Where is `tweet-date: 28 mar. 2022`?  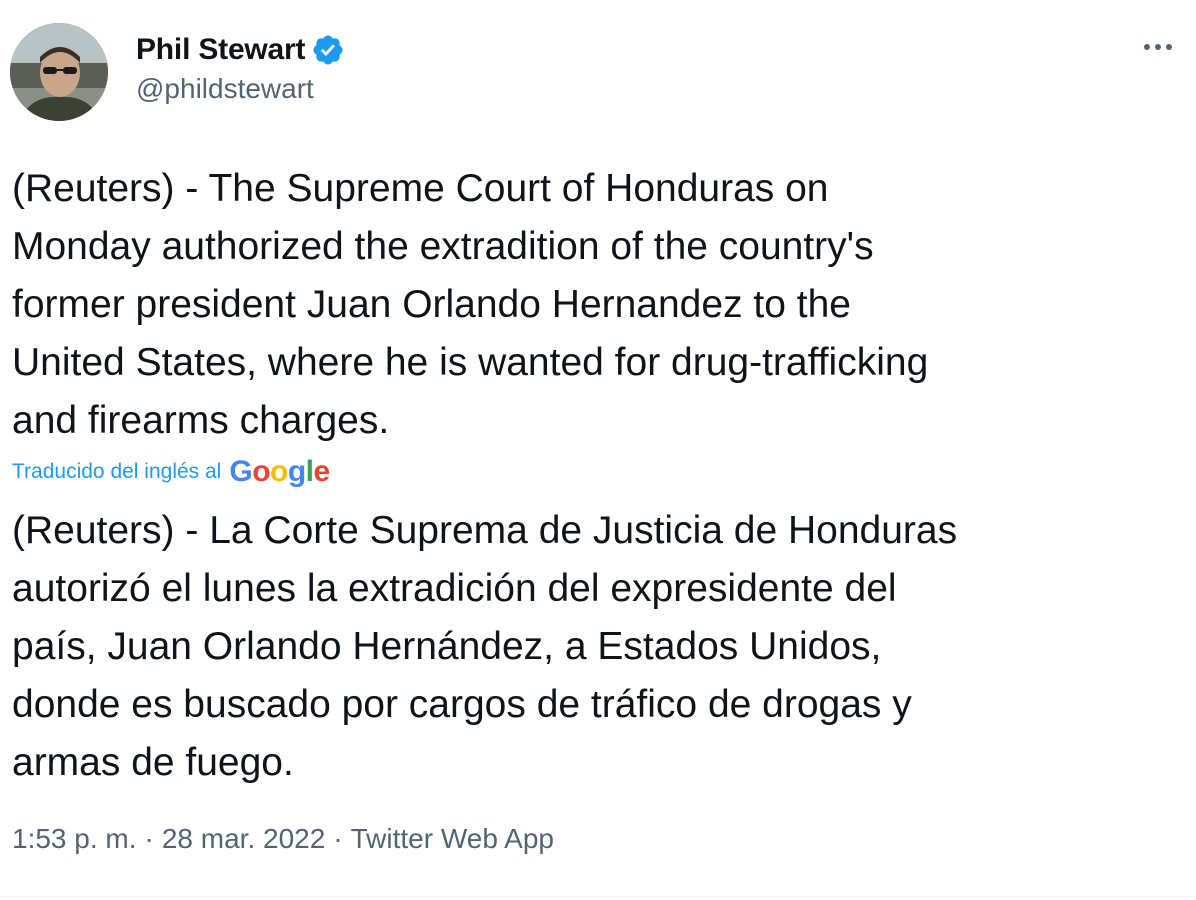 tweet-date: 28 mar. 2022 is located at coordinates (243, 839).